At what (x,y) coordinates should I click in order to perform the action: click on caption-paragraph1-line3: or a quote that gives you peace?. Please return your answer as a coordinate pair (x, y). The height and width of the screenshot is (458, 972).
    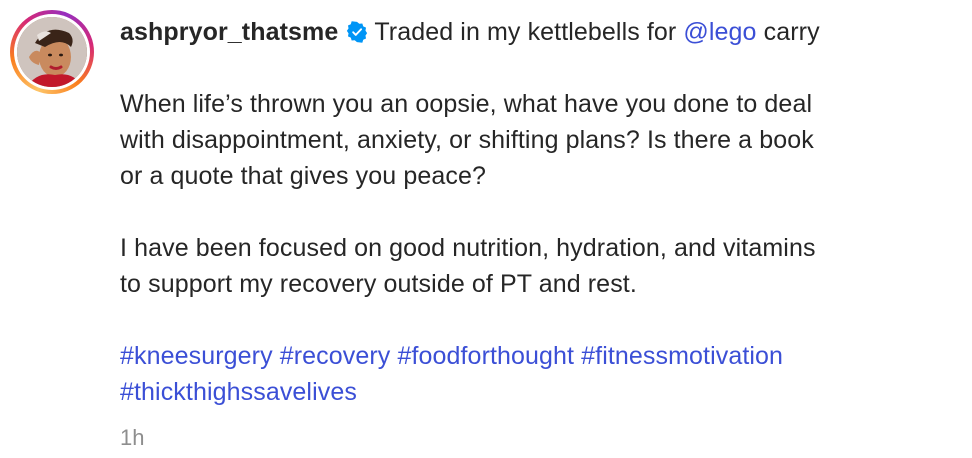
    Looking at the image, I should click on (303, 176).